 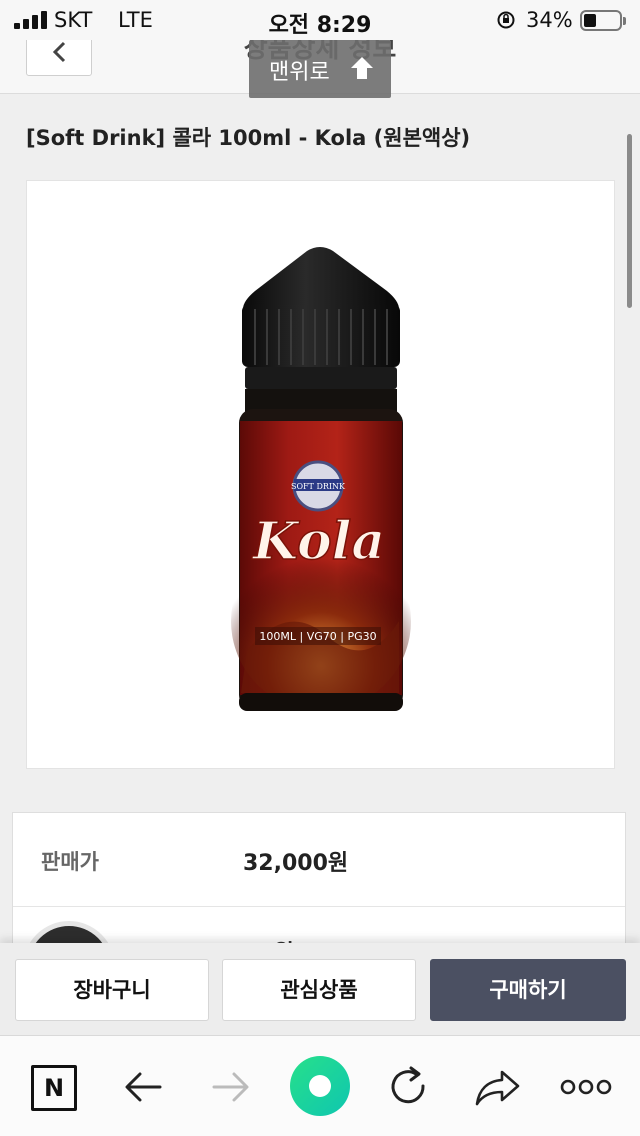 What do you see at coordinates (54, 1088) in the screenshot?
I see `naver-n-icon: N` at bounding box center [54, 1088].